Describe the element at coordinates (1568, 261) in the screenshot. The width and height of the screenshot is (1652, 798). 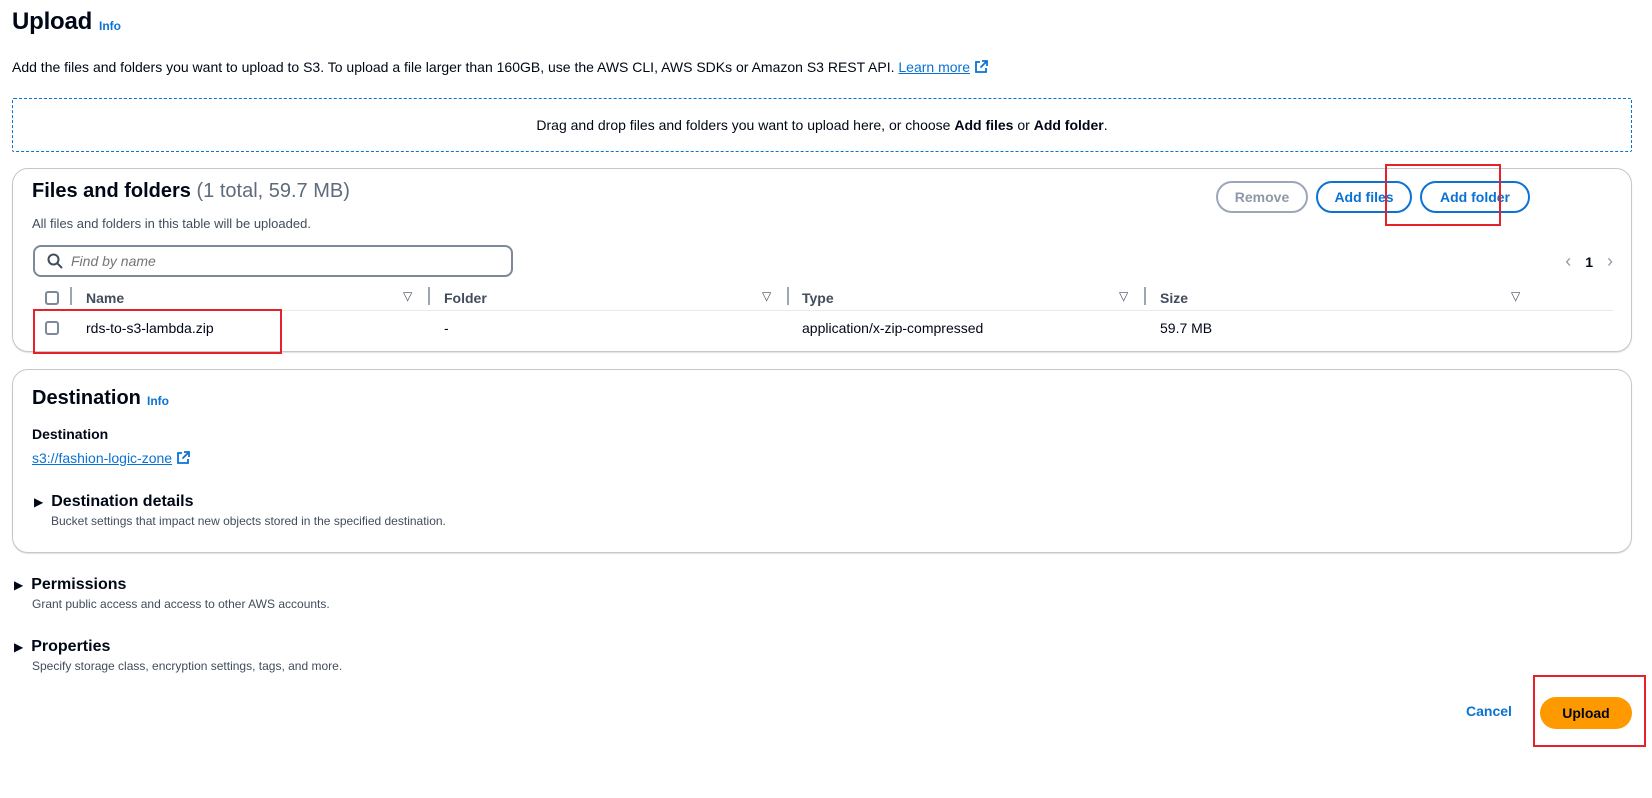
I see `chevron-left-icon: ‹` at that location.